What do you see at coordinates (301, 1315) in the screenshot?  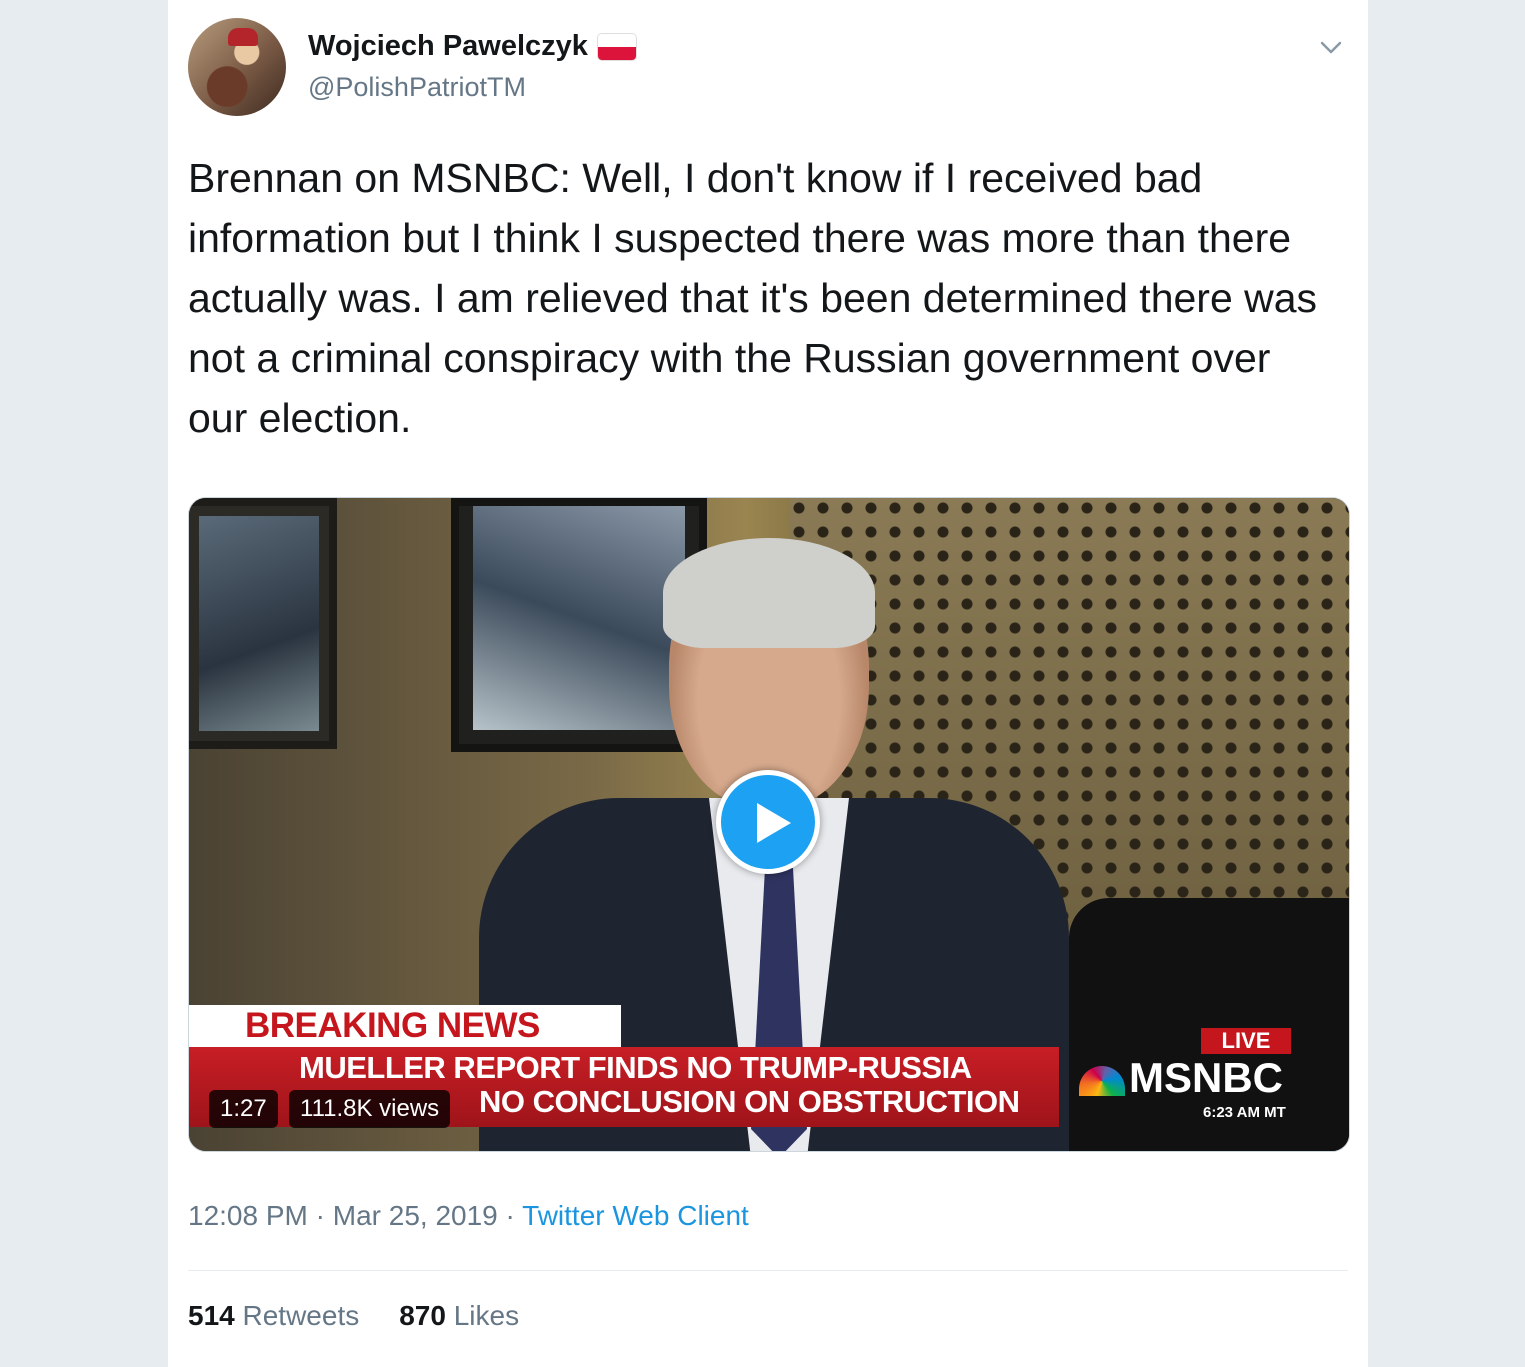 I see `retweets-label: Retweets` at bounding box center [301, 1315].